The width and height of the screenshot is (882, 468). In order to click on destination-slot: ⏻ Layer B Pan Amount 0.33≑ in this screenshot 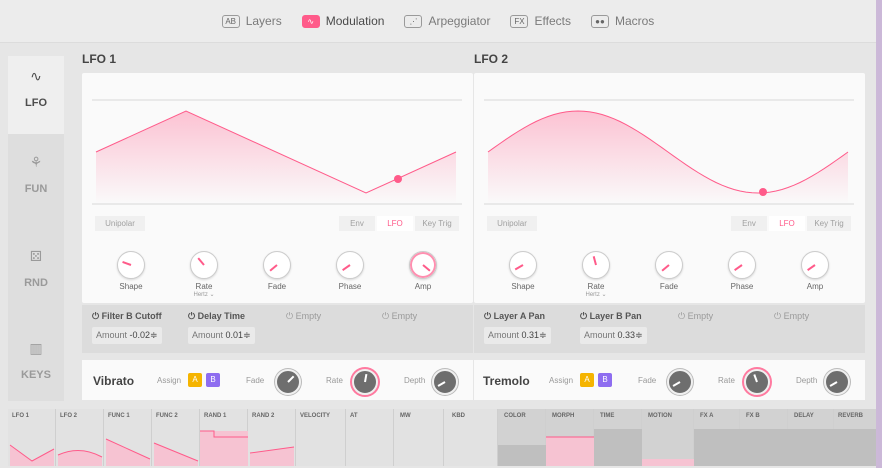, I will do `click(628, 327)`.